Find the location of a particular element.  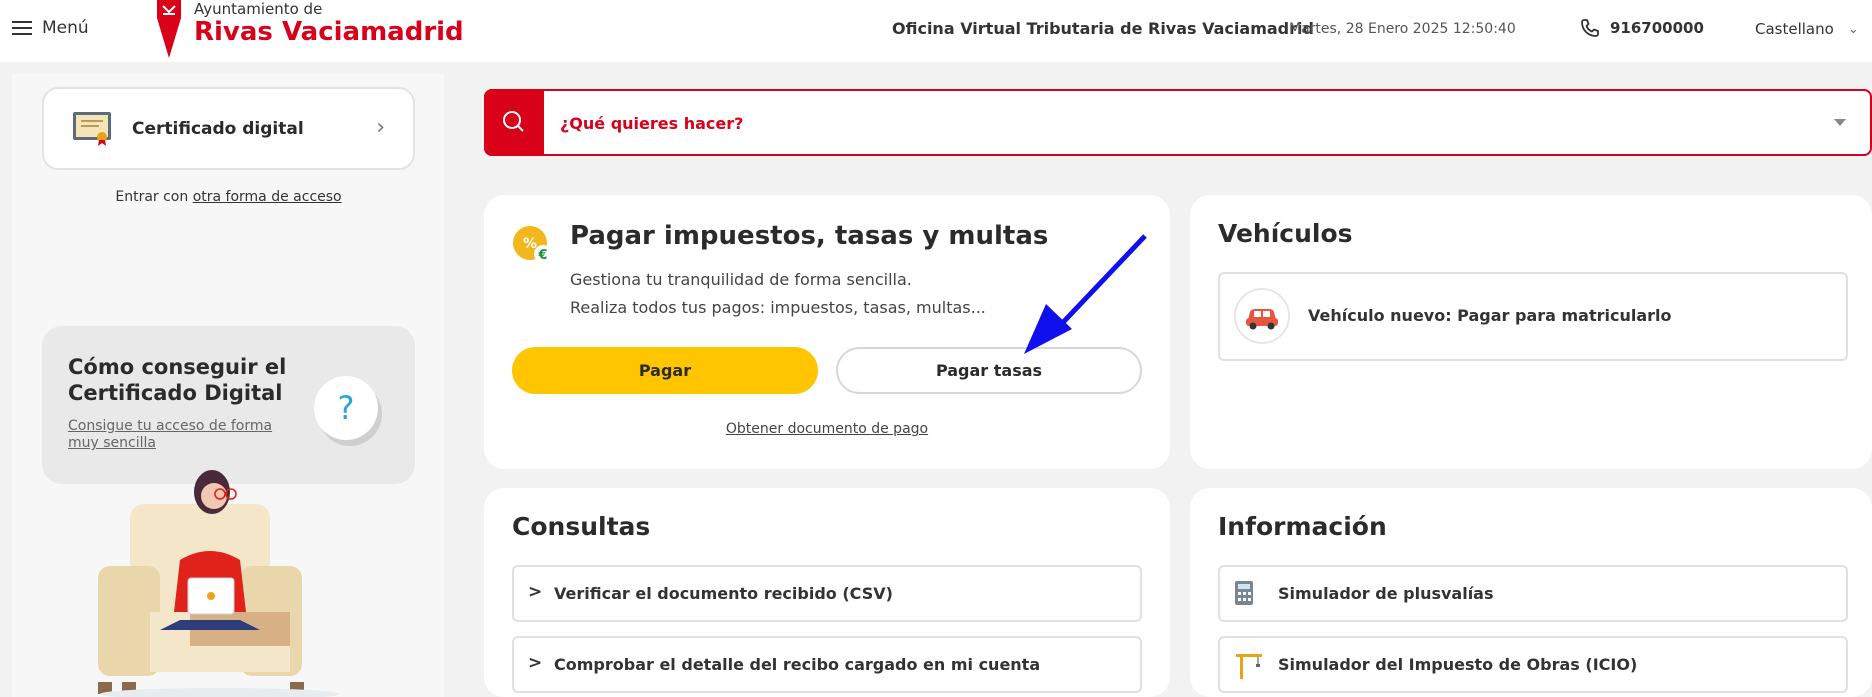

certificate-icon is located at coordinates (92, 129).